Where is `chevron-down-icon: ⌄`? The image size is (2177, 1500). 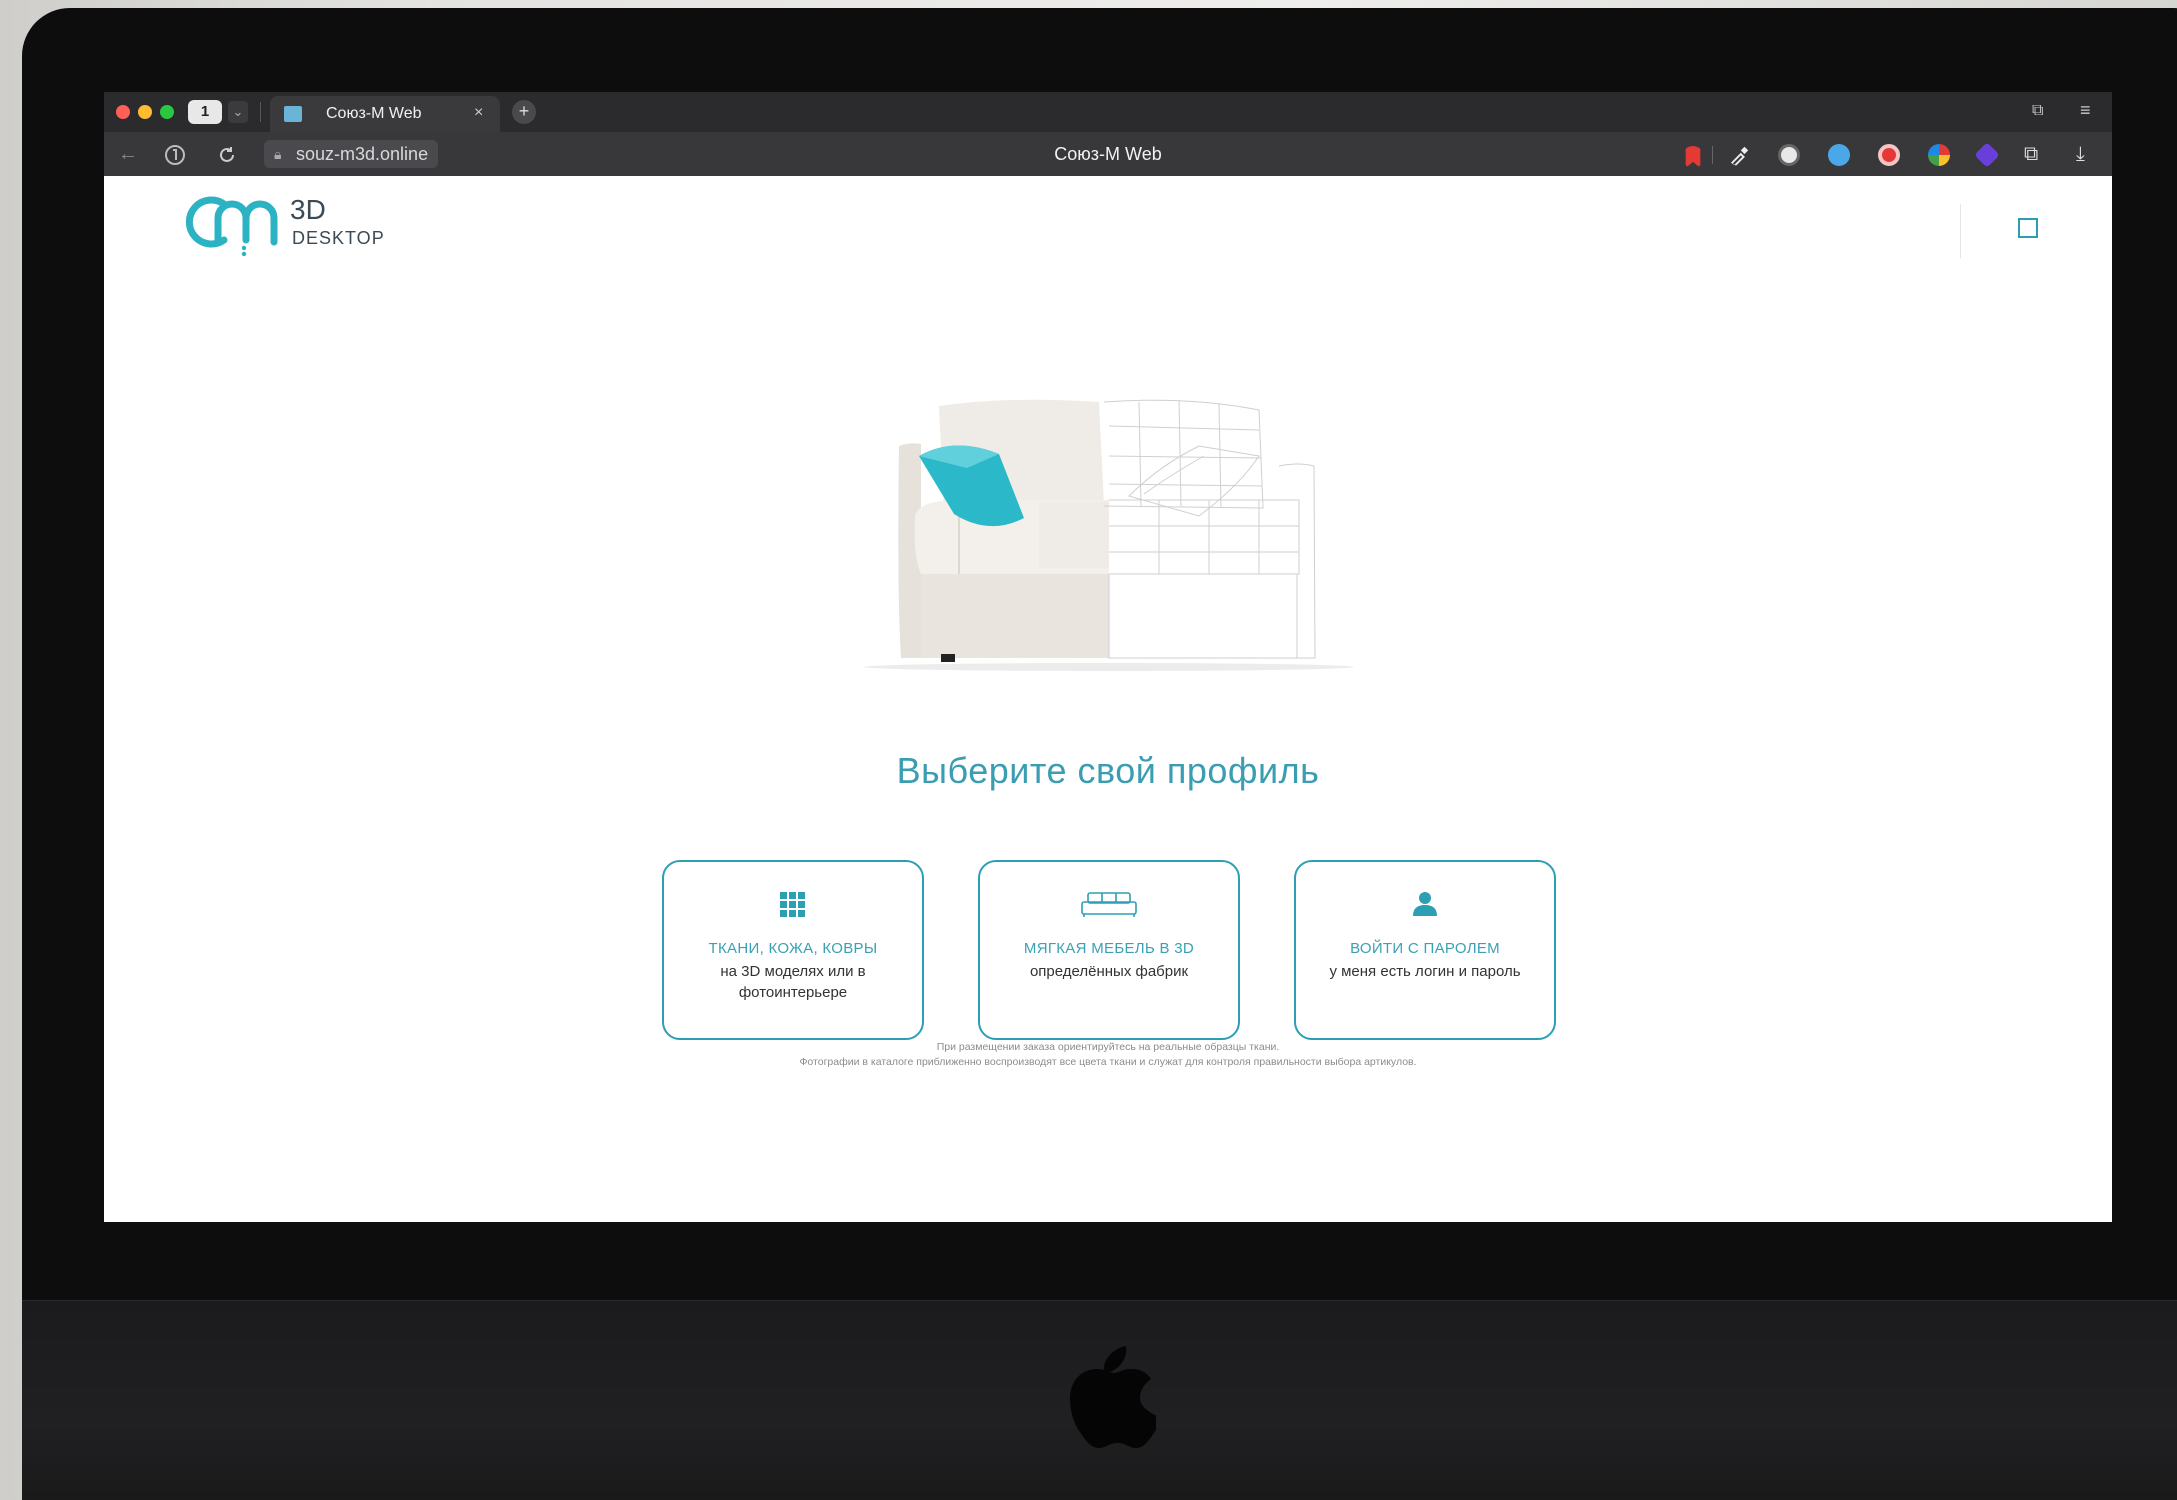 chevron-down-icon: ⌄ is located at coordinates (238, 112).